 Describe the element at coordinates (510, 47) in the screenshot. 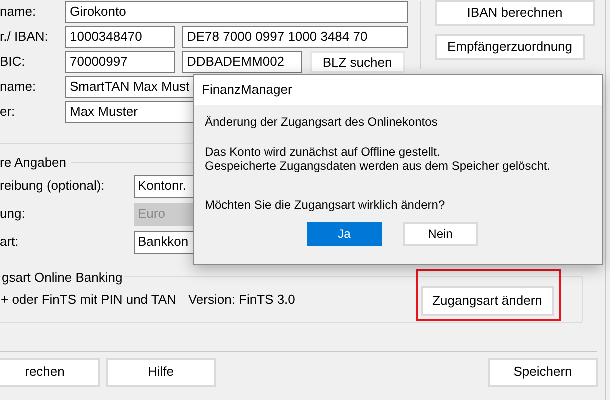

I see `side-button: Empfängerzuordnung` at that location.